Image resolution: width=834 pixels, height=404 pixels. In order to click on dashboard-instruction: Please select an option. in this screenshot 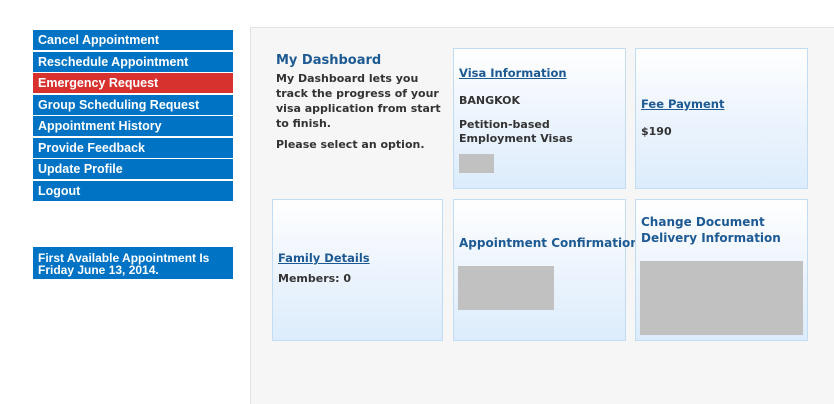, I will do `click(350, 144)`.